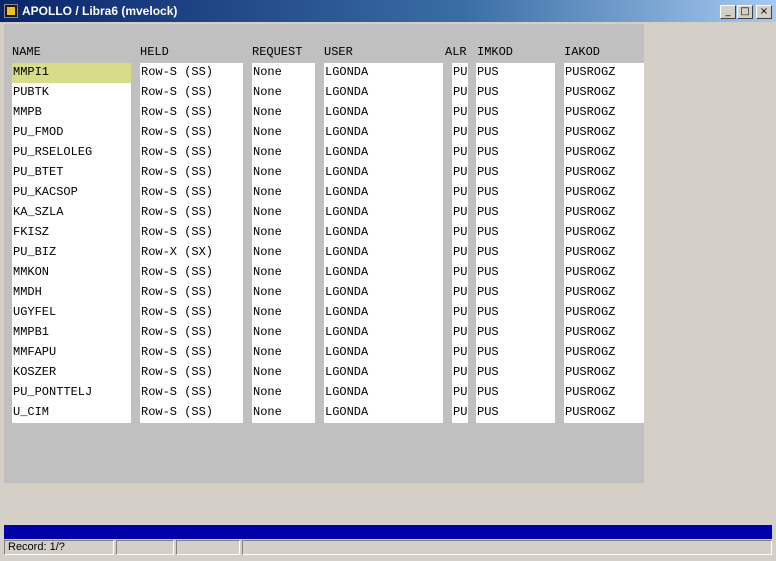 This screenshot has height=561, width=776. What do you see at coordinates (71, 253) in the screenshot?
I see `cell-name: PU_BIZ` at bounding box center [71, 253].